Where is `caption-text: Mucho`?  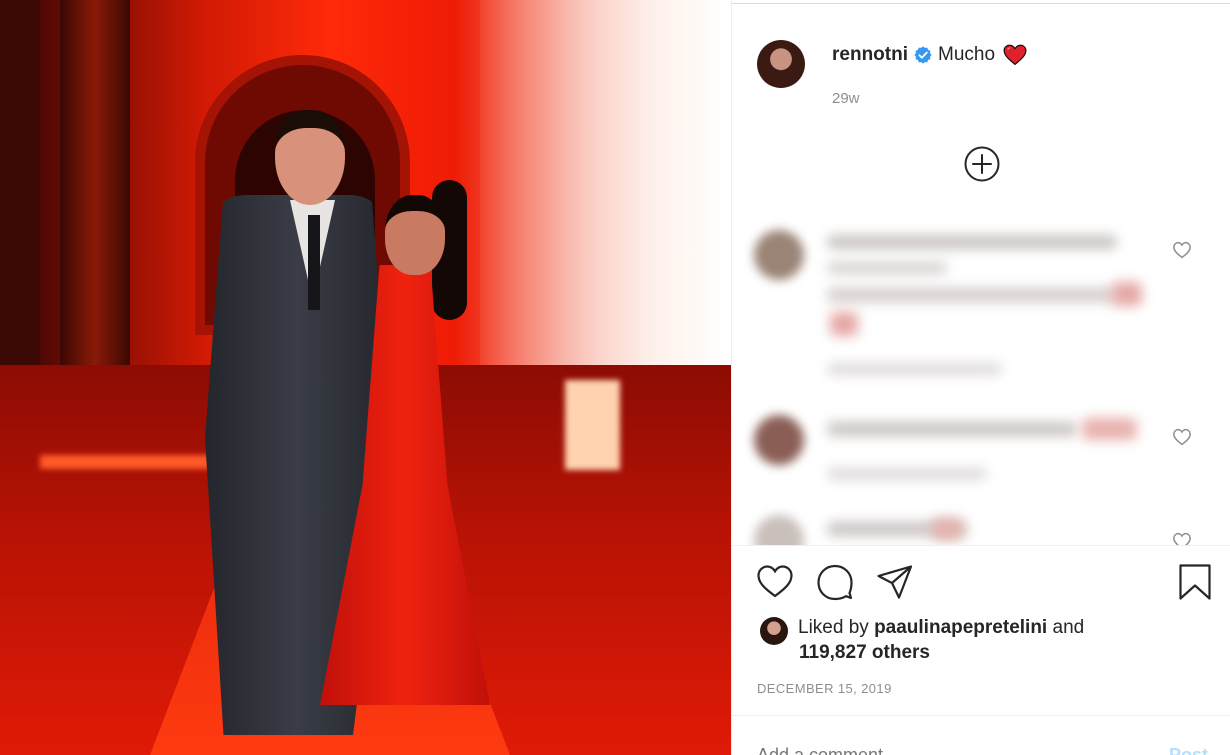
caption-text: Mucho is located at coordinates (967, 54).